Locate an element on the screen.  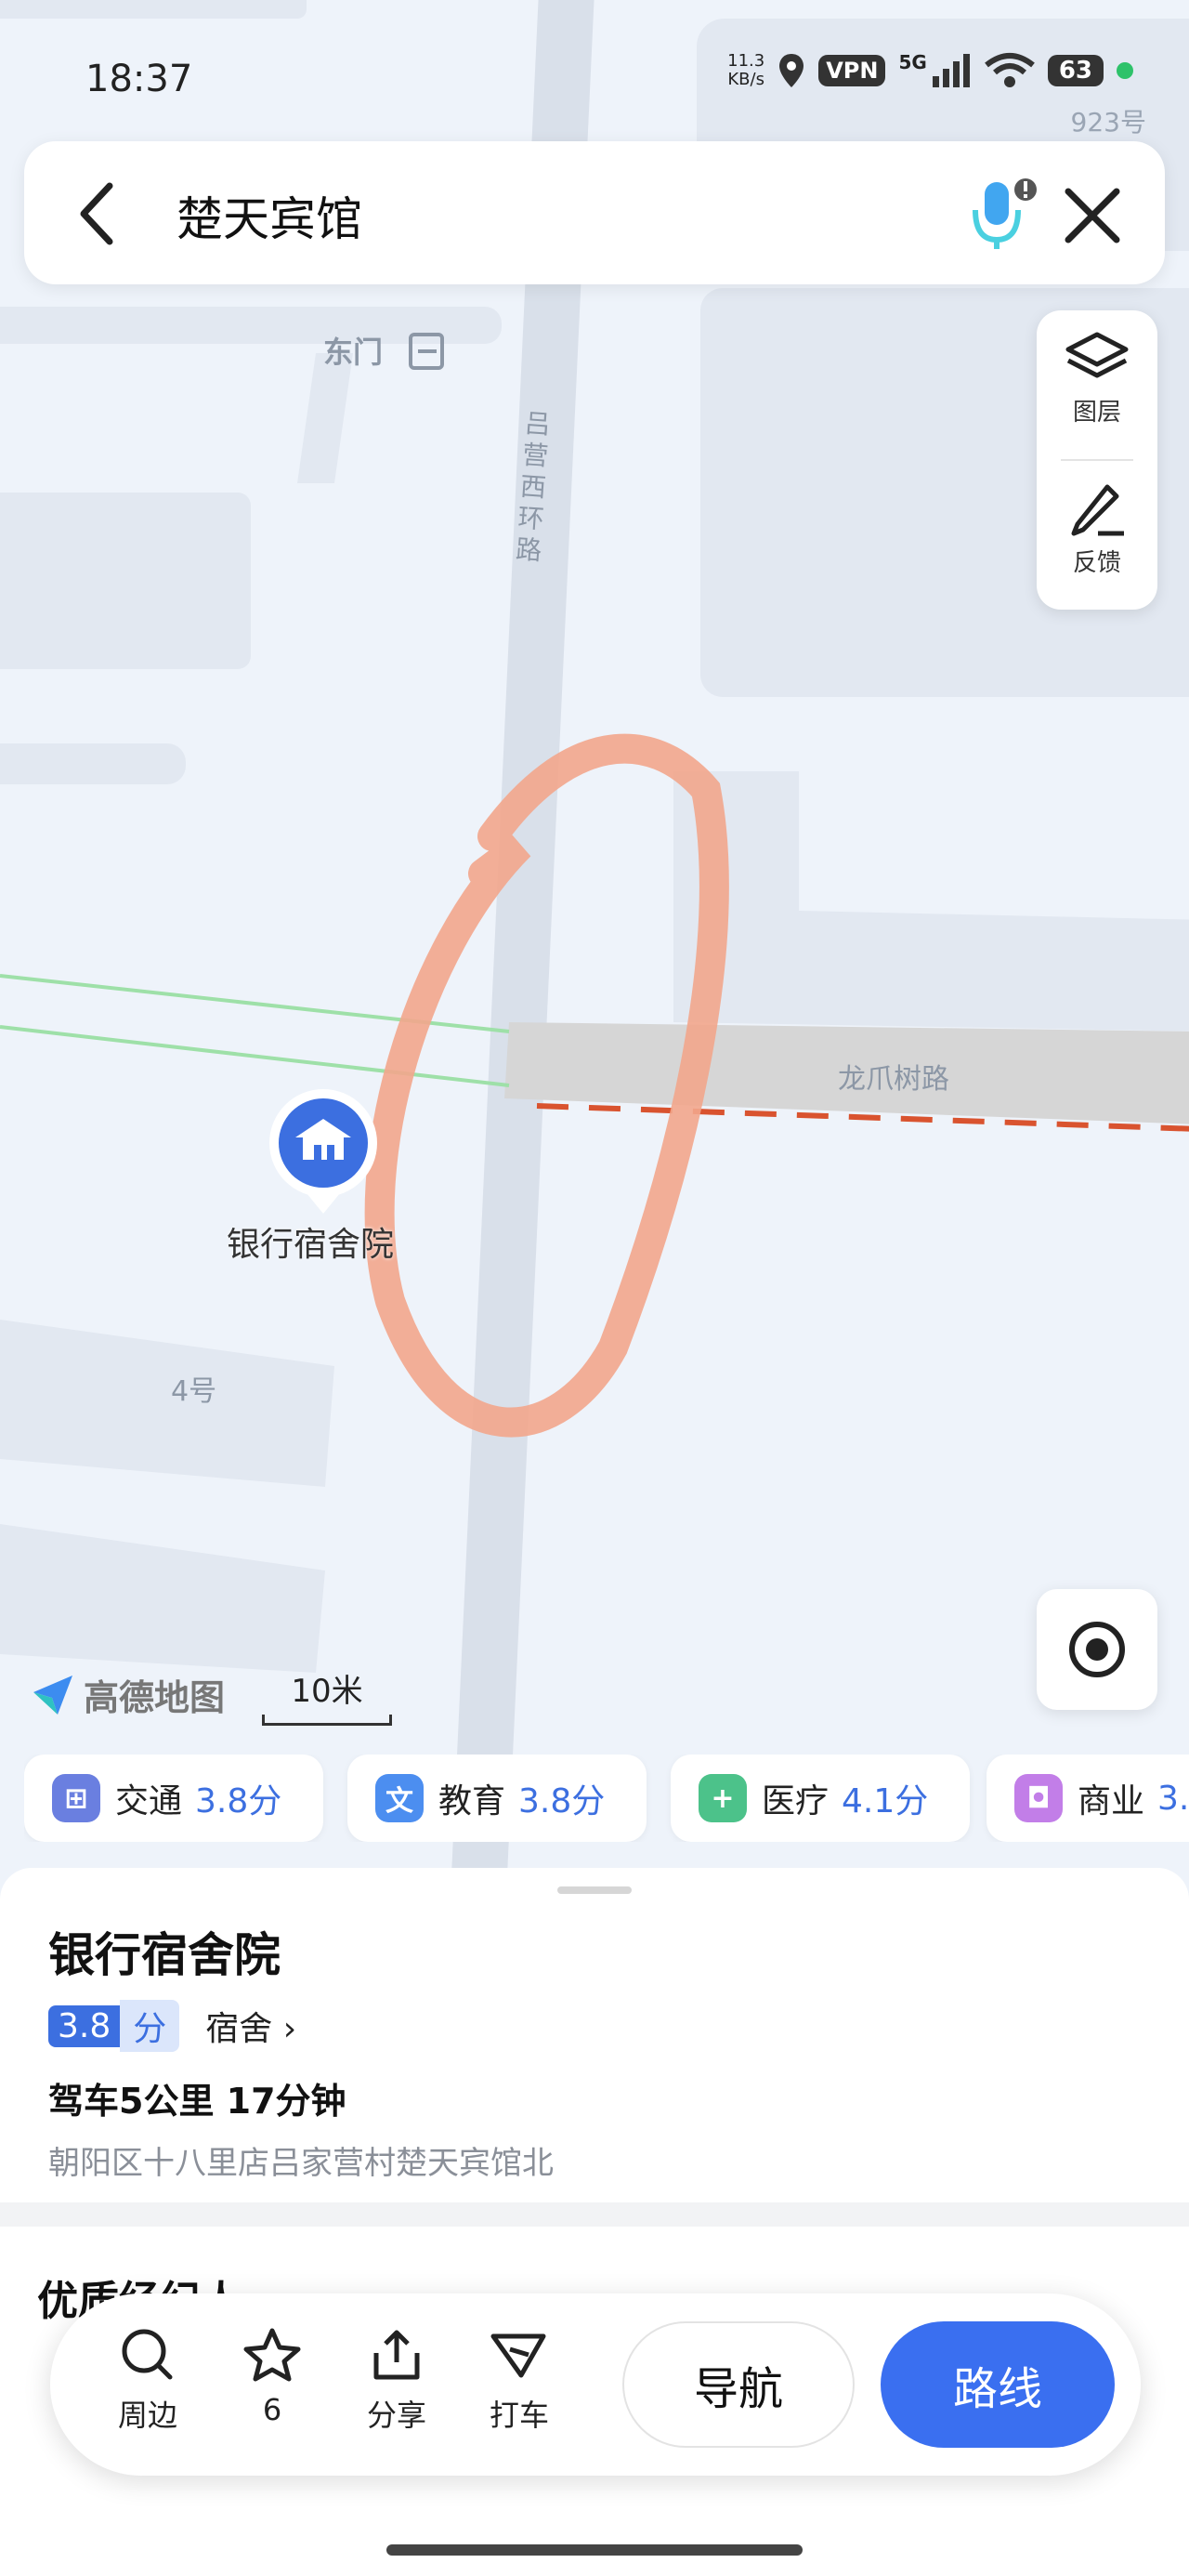
chevron-left-icon is located at coordinates (97, 214).